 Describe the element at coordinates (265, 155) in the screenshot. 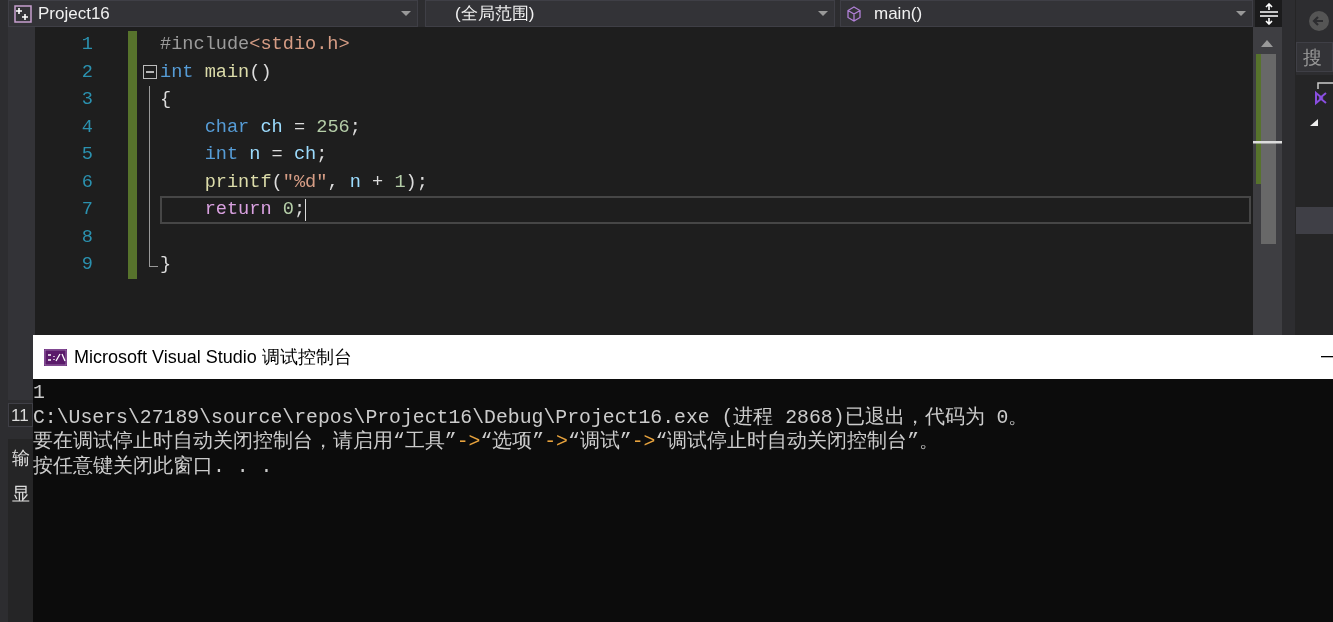

I see `code-line: int n = ch;` at that location.